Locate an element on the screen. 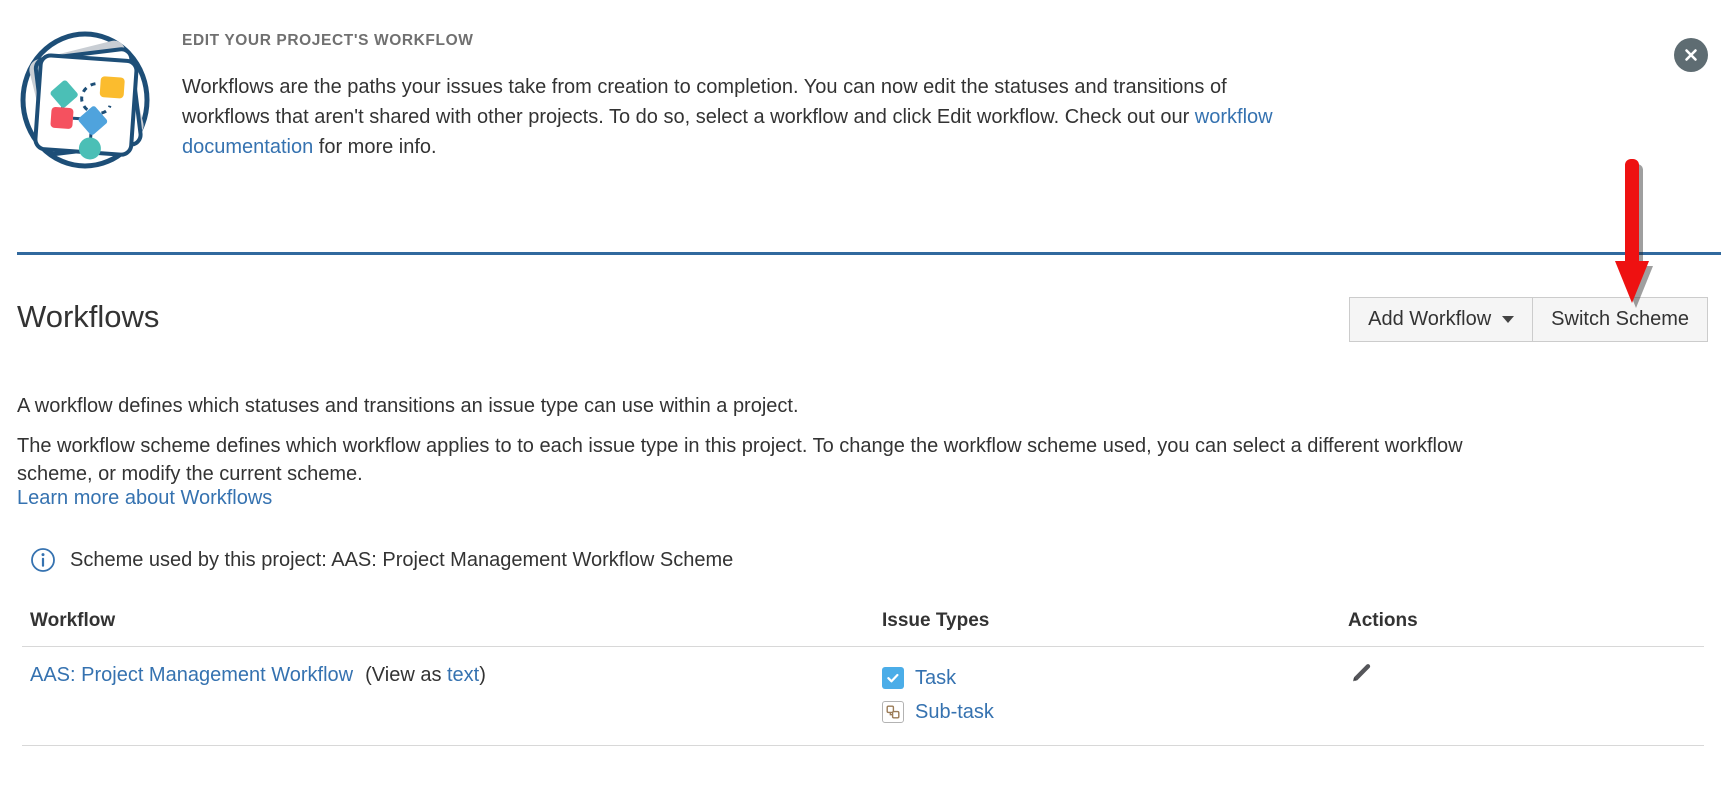 This screenshot has height=805, width=1721. issue-type-task: Task is located at coordinates (1107, 678).